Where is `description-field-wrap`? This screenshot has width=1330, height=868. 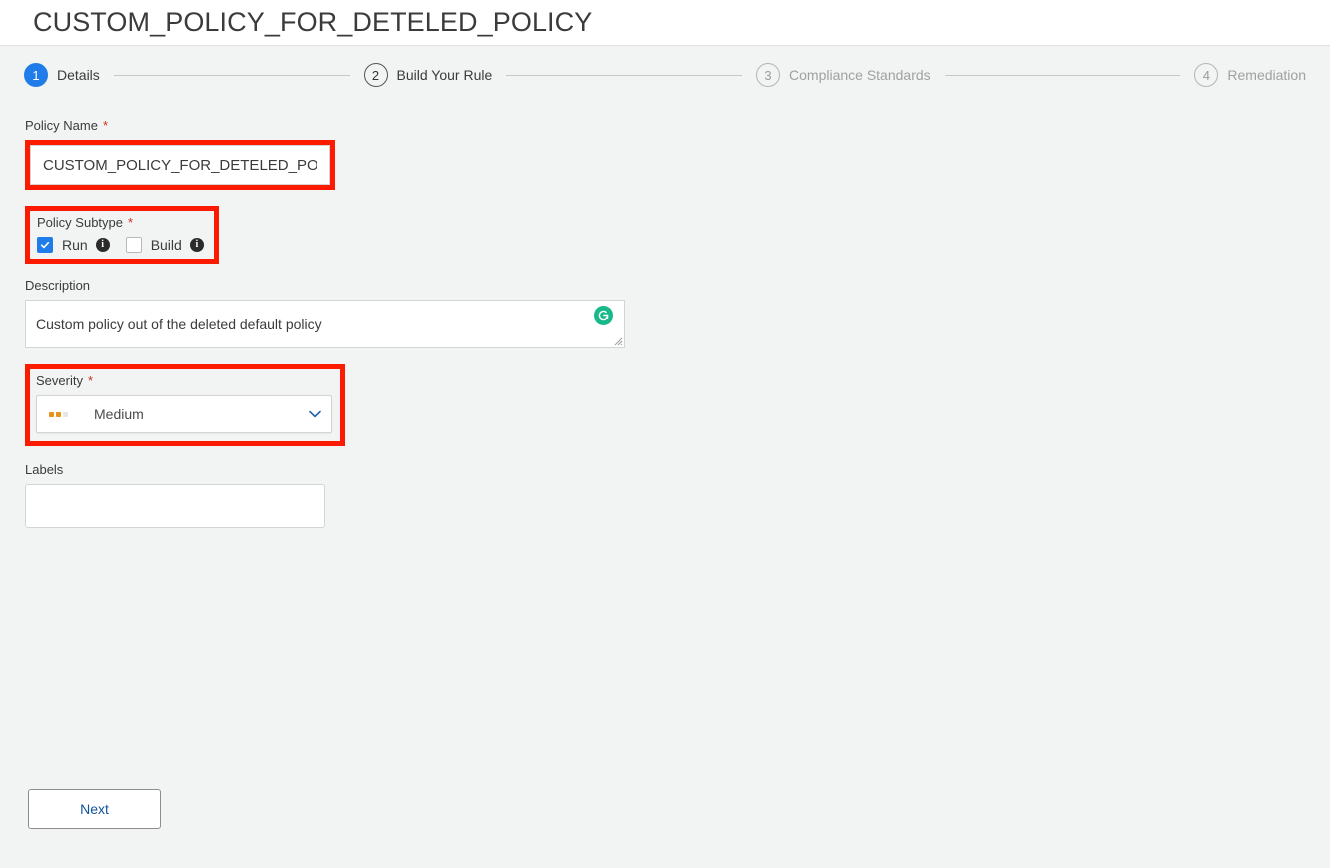
description-field-wrap is located at coordinates (325, 324).